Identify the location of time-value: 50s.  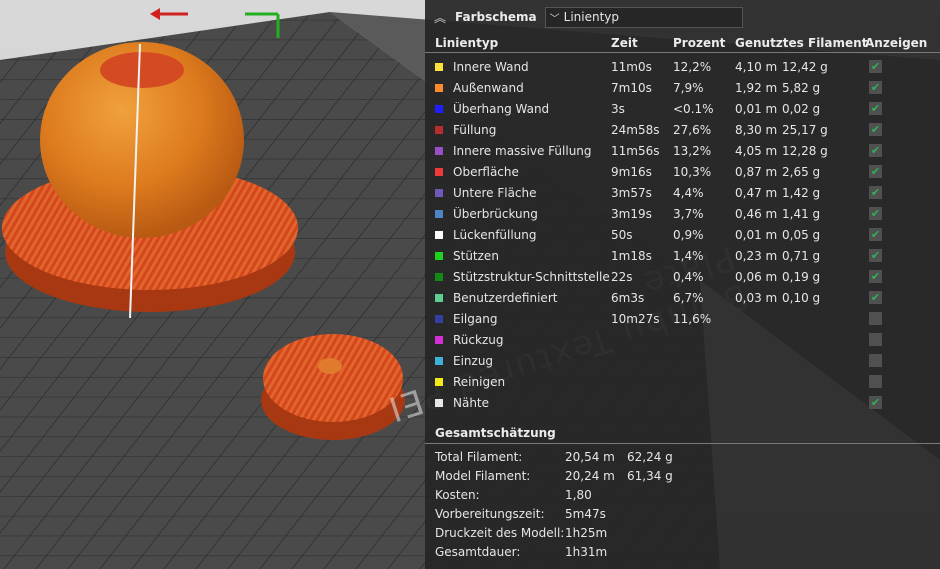
(622, 234).